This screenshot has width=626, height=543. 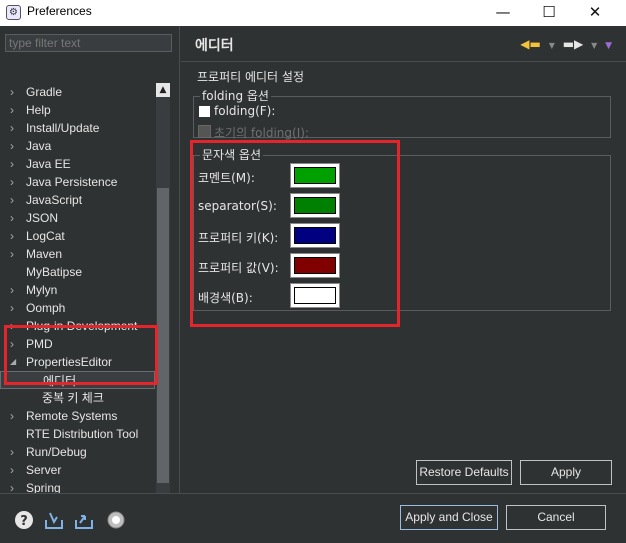 I want to click on tree-item-label: JSON, so click(x=42, y=218).